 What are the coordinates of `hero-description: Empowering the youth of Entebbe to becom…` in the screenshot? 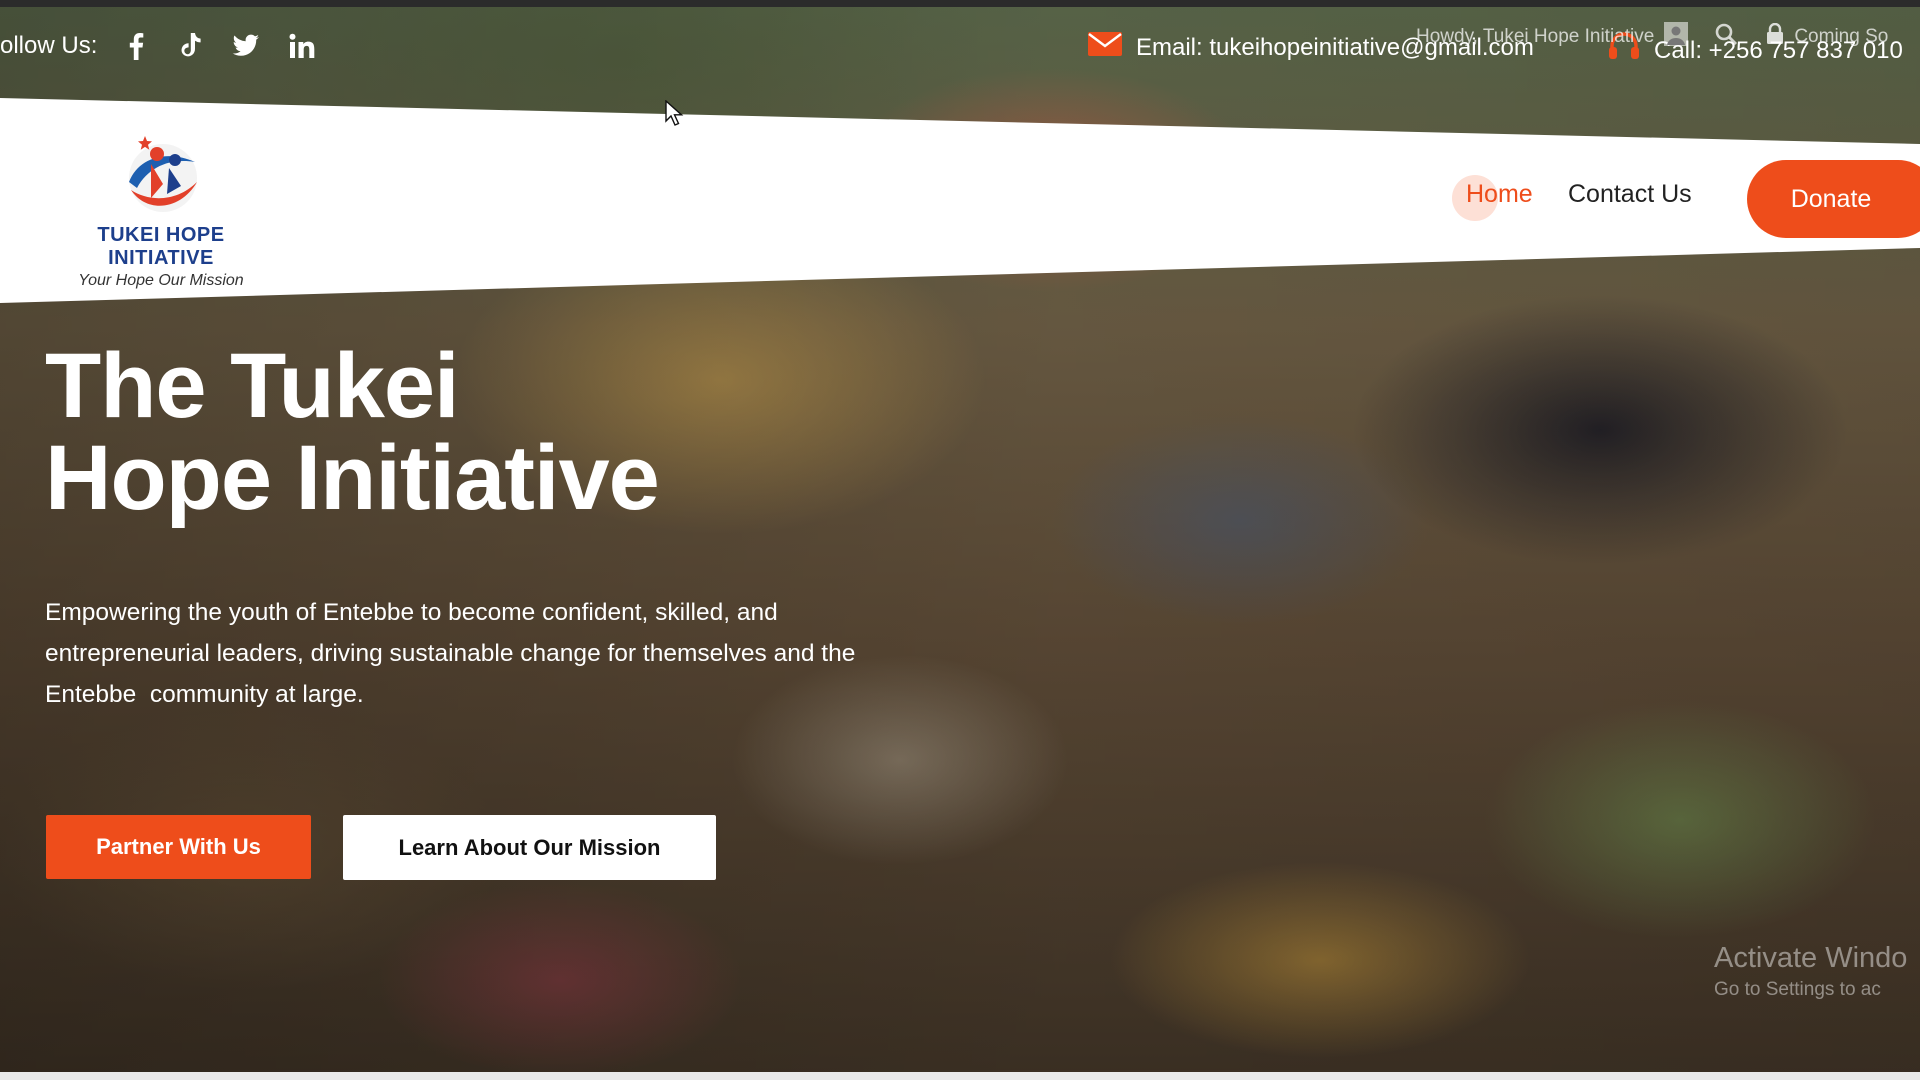 It's located at (505, 653).